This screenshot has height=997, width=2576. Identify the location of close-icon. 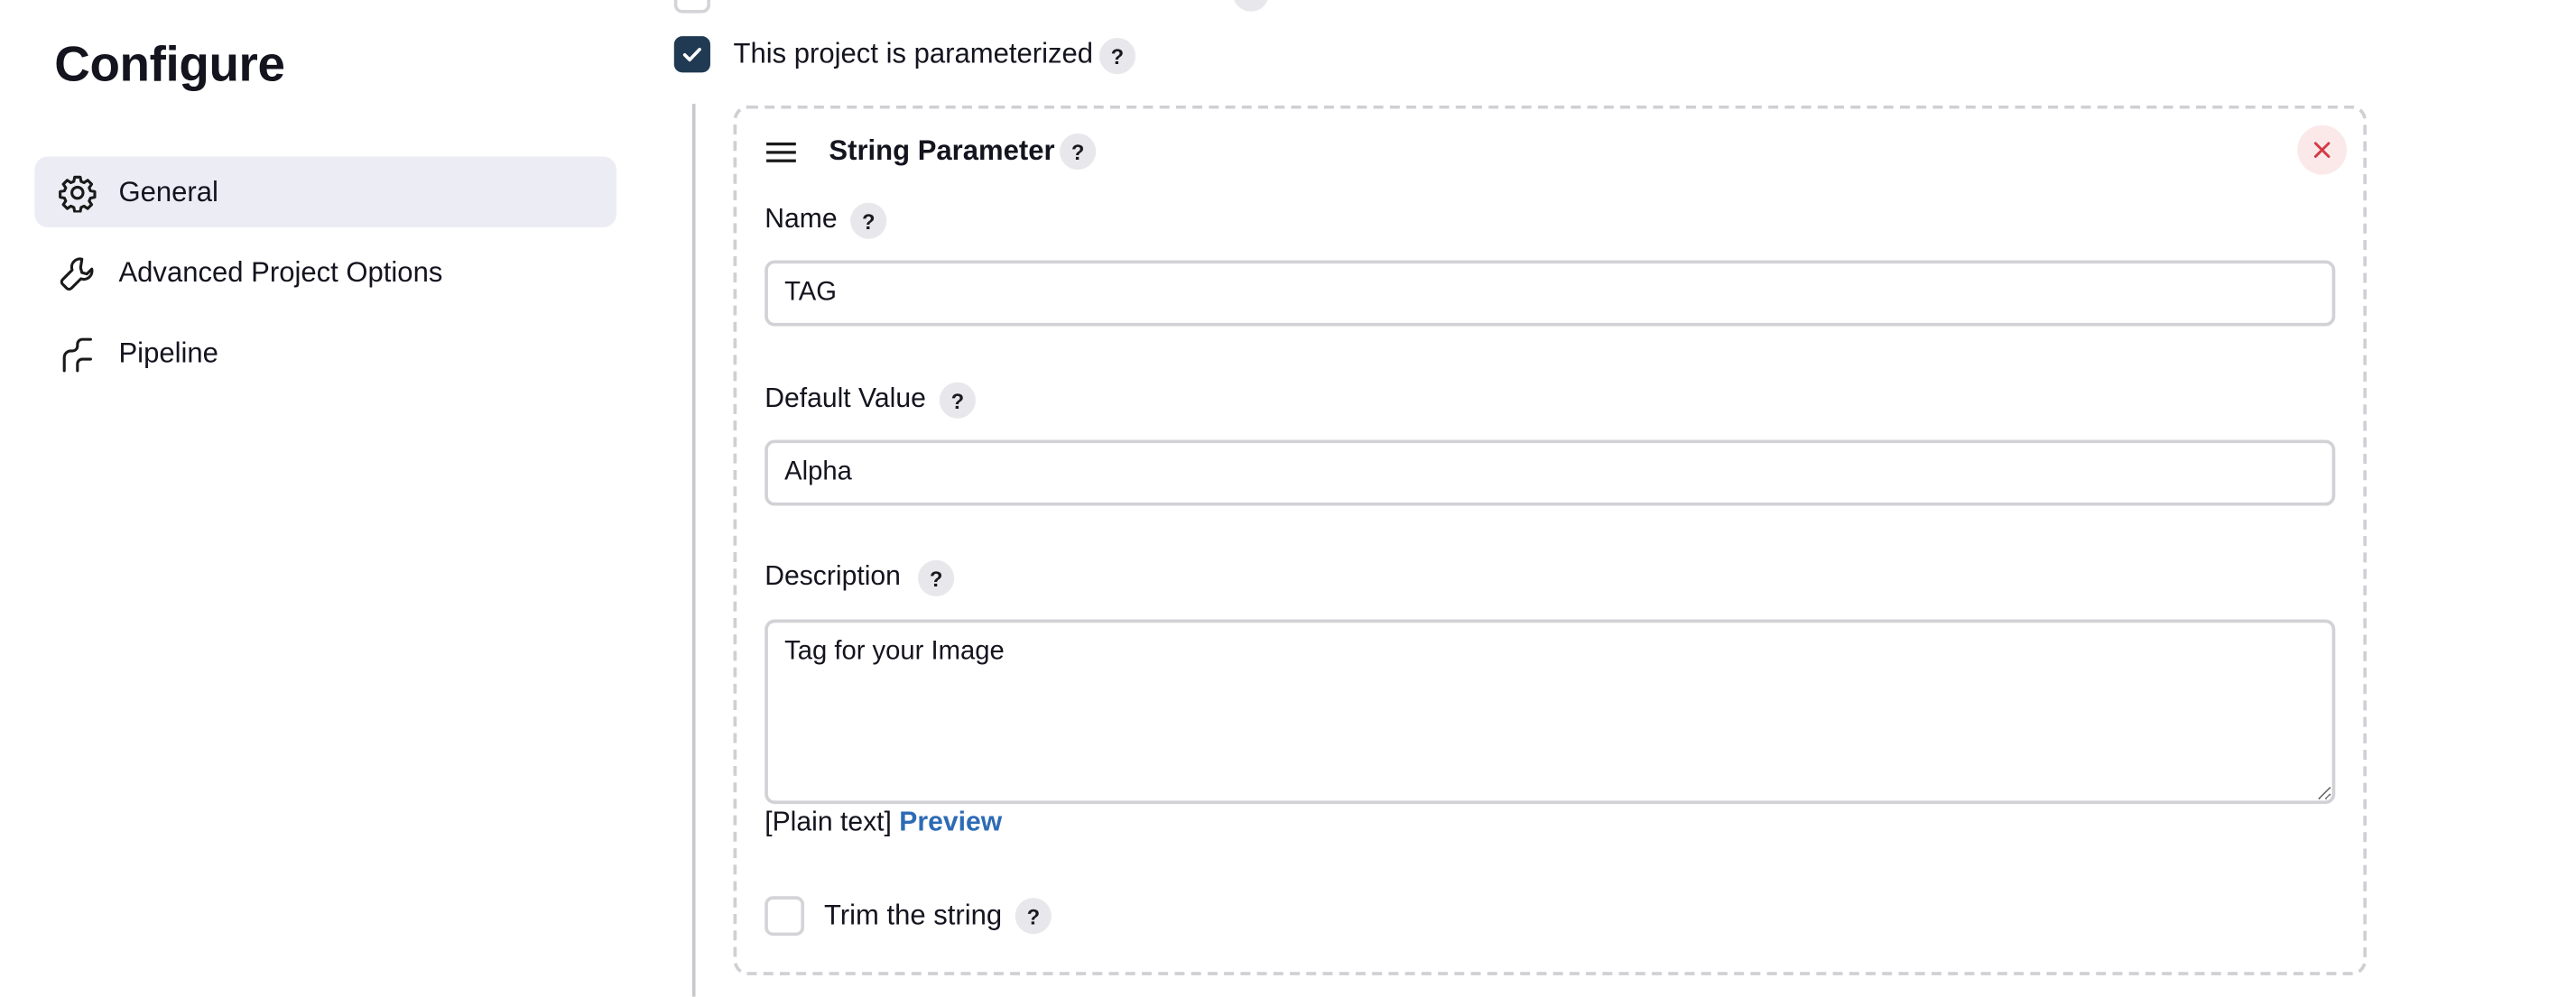
(2321, 150).